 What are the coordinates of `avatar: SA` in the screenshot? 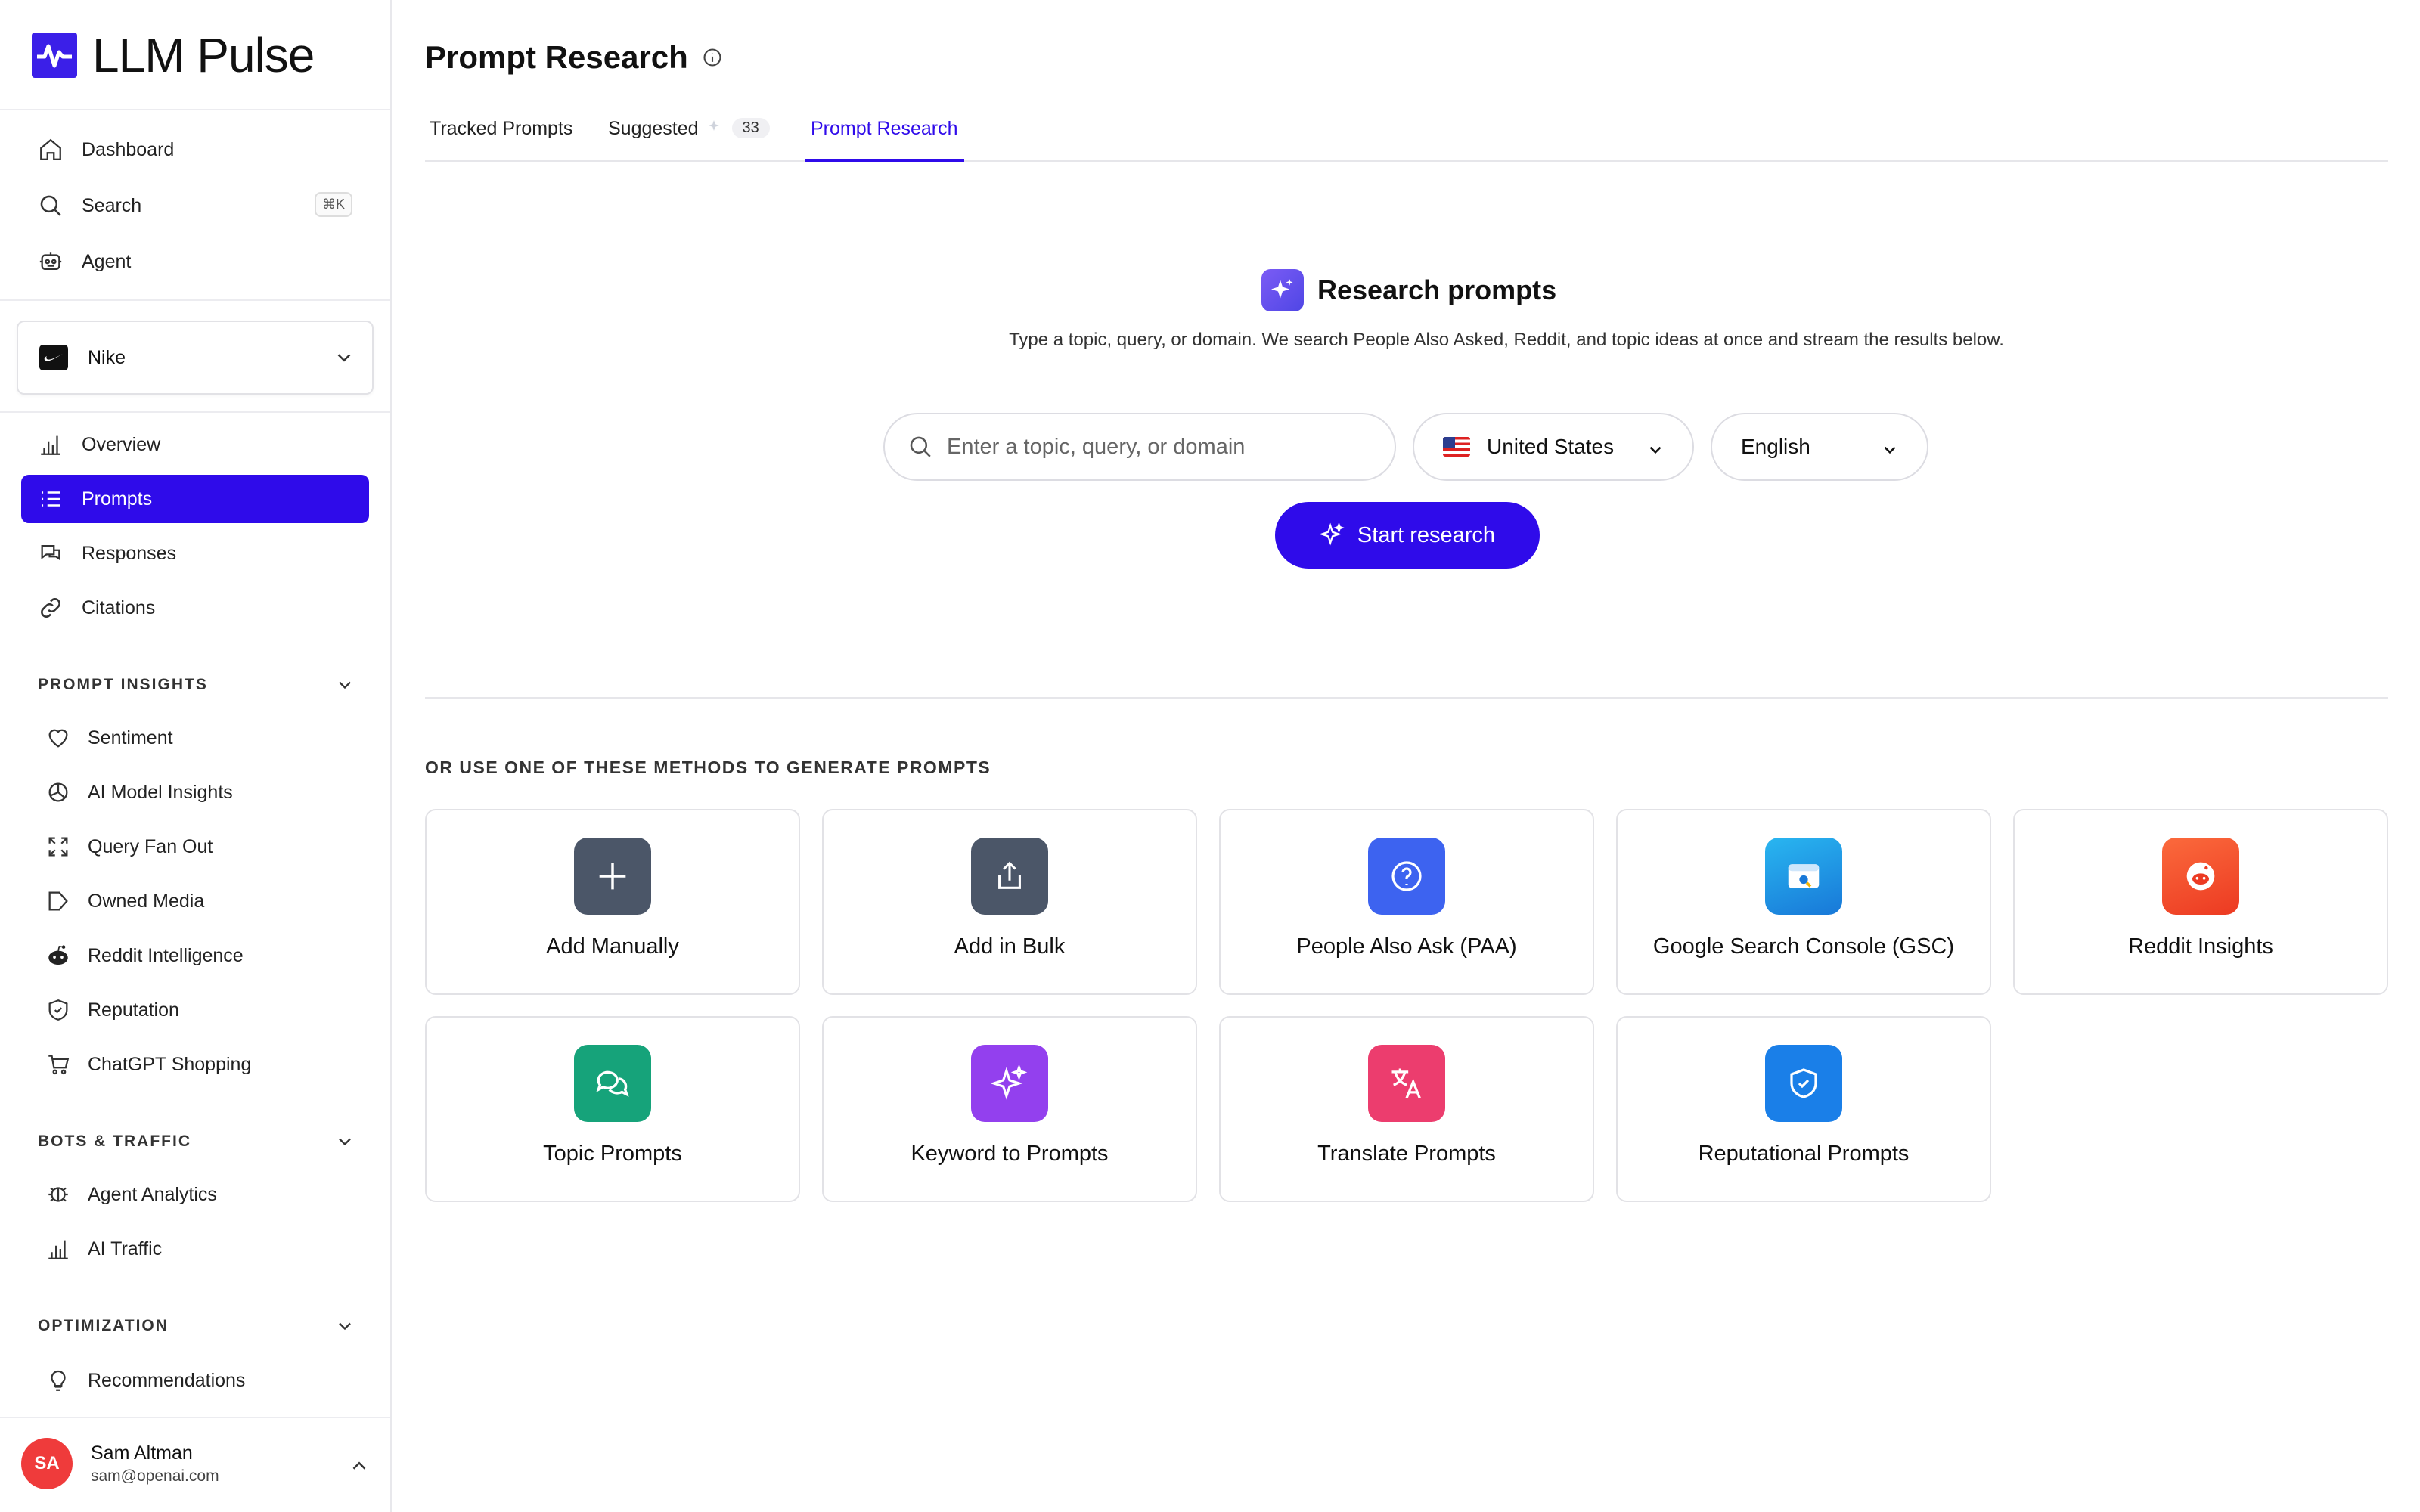 It's located at (47, 1463).